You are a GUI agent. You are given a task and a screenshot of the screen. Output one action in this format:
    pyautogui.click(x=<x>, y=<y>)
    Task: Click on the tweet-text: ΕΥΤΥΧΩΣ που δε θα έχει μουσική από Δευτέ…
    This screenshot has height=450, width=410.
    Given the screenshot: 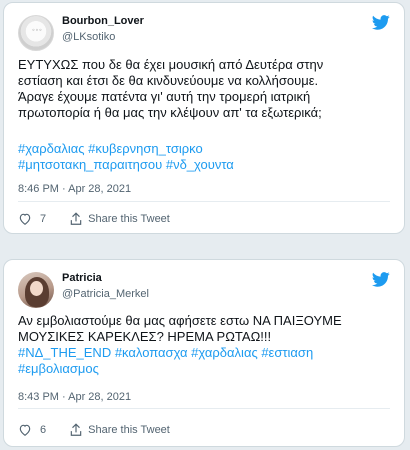 What is the action you would take?
    pyautogui.click(x=208, y=89)
    